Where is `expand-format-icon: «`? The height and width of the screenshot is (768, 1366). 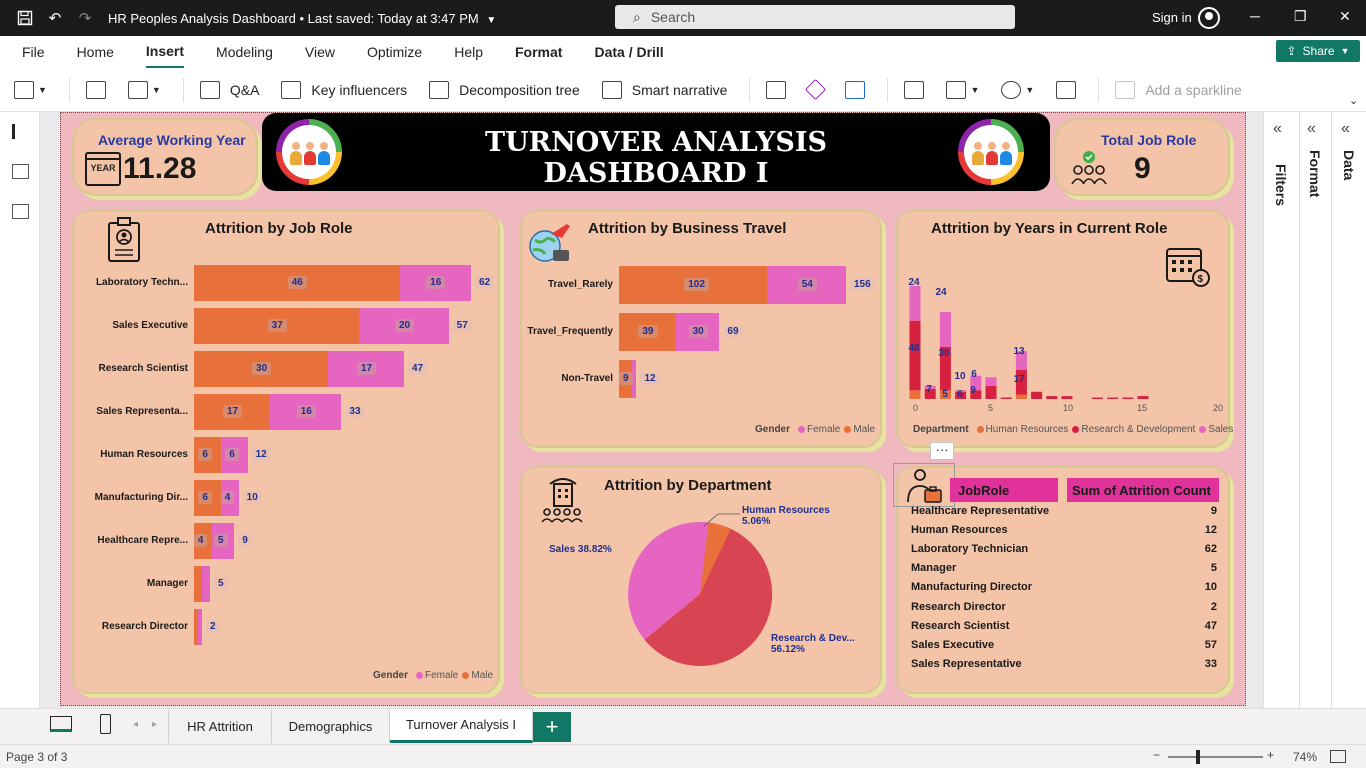
expand-format-icon: « is located at coordinates (1311, 129).